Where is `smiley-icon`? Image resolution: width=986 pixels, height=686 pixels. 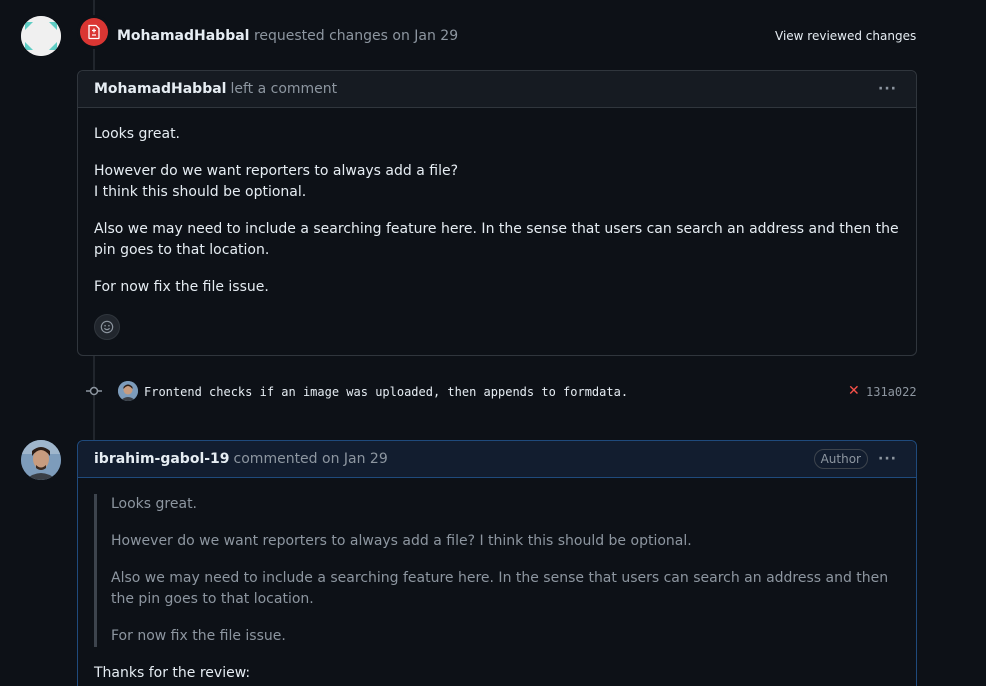 smiley-icon is located at coordinates (107, 327).